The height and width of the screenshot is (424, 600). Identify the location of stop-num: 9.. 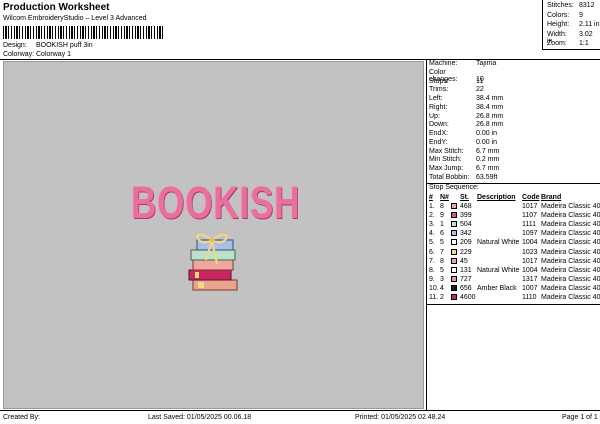
(432, 279).